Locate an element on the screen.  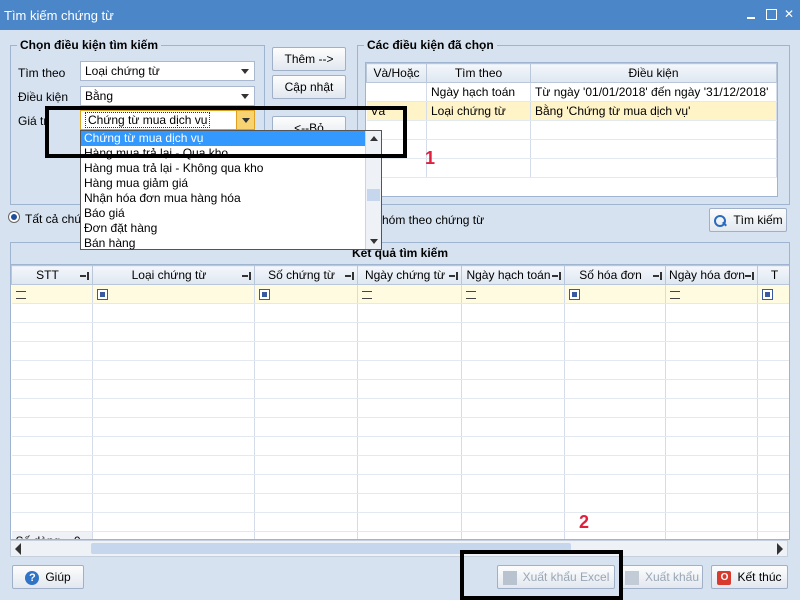
column-header-truncated: T is located at coordinates (773, 275).